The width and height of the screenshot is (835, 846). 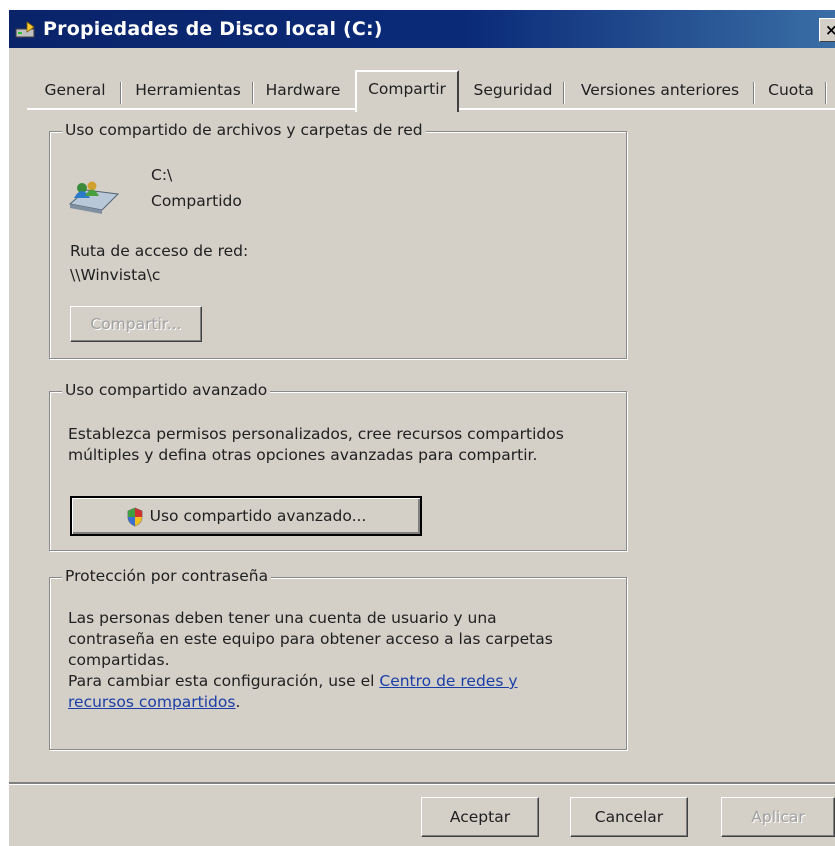 What do you see at coordinates (119, 660) in the screenshot?
I see `password-text-line3: compartidas.` at bounding box center [119, 660].